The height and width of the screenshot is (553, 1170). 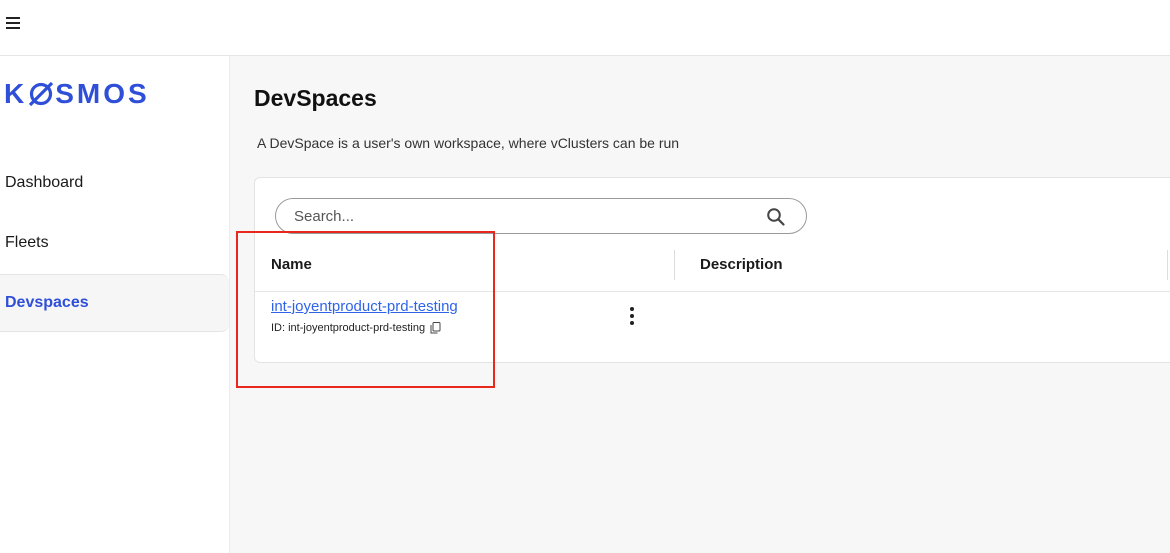 I want to click on search-icon, so click(x=776, y=217).